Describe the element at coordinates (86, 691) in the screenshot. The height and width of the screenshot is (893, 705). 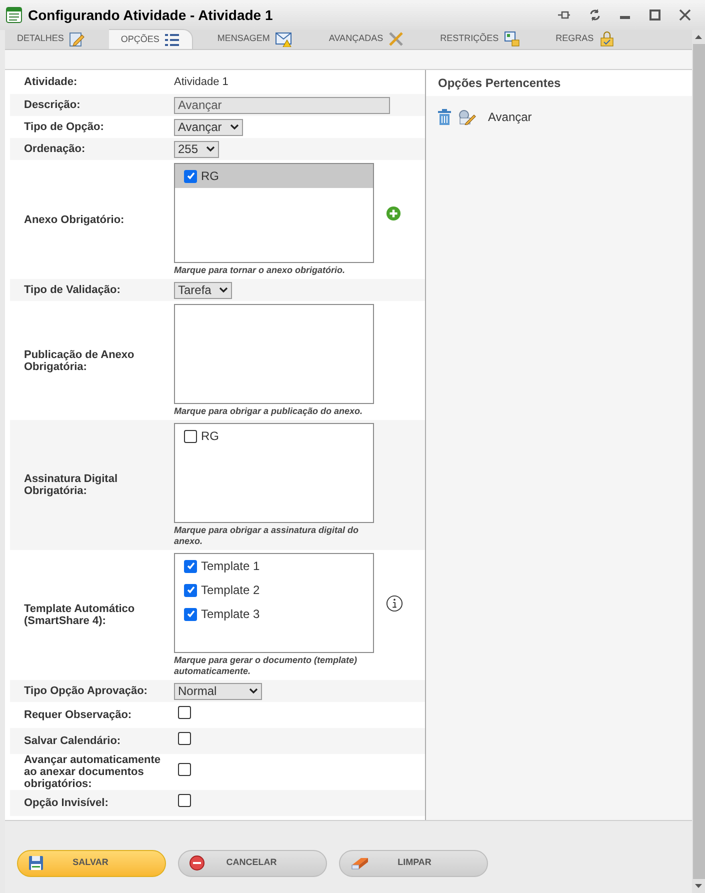
I see `field-label: Tipo Opção Aprovação:` at that location.